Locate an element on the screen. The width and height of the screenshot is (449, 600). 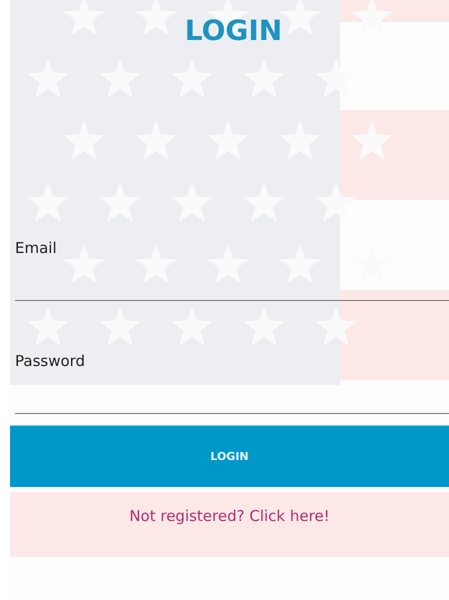
register-link: Not registered? Click here! is located at coordinates (229, 516).